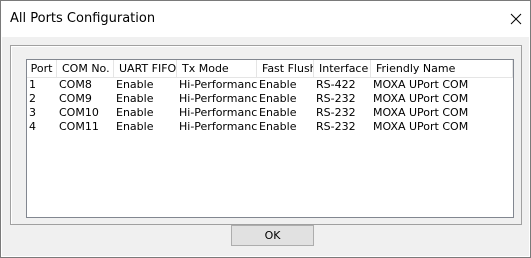 The image size is (531, 258). I want to click on cell-port: 2, so click(32, 98).